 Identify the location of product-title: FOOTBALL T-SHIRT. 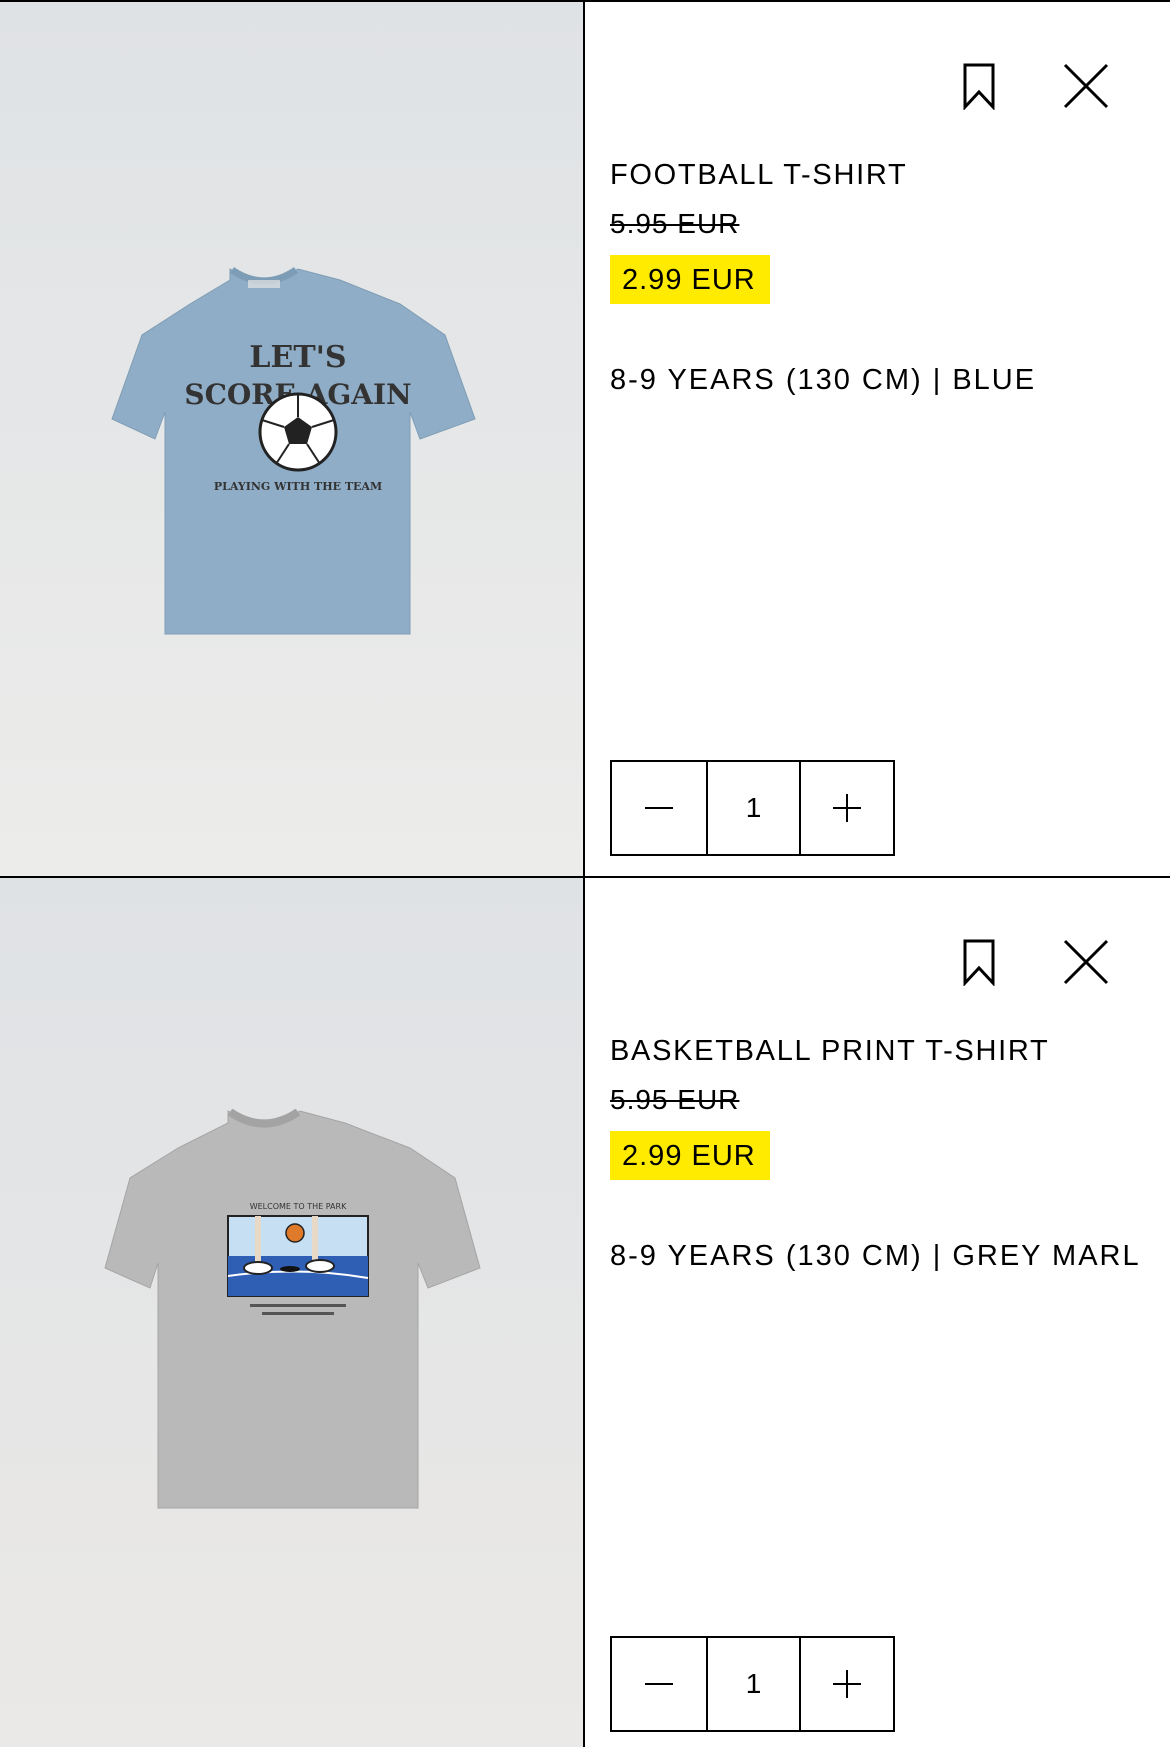
(758, 175).